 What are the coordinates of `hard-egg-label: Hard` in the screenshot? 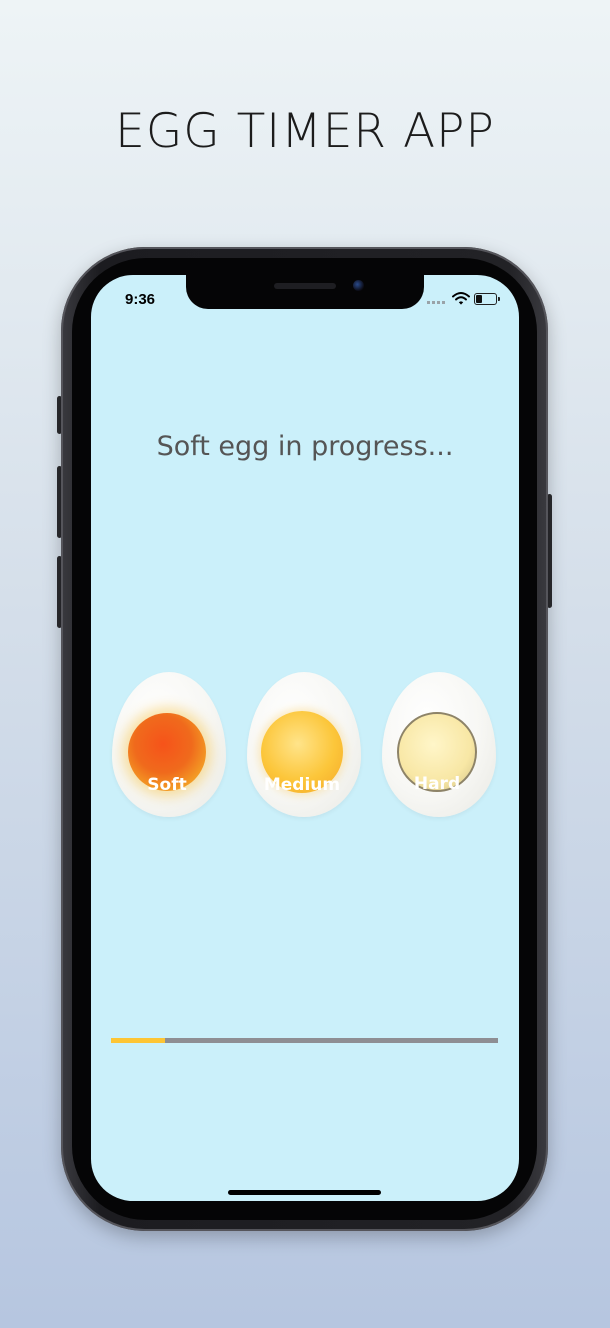 It's located at (437, 784).